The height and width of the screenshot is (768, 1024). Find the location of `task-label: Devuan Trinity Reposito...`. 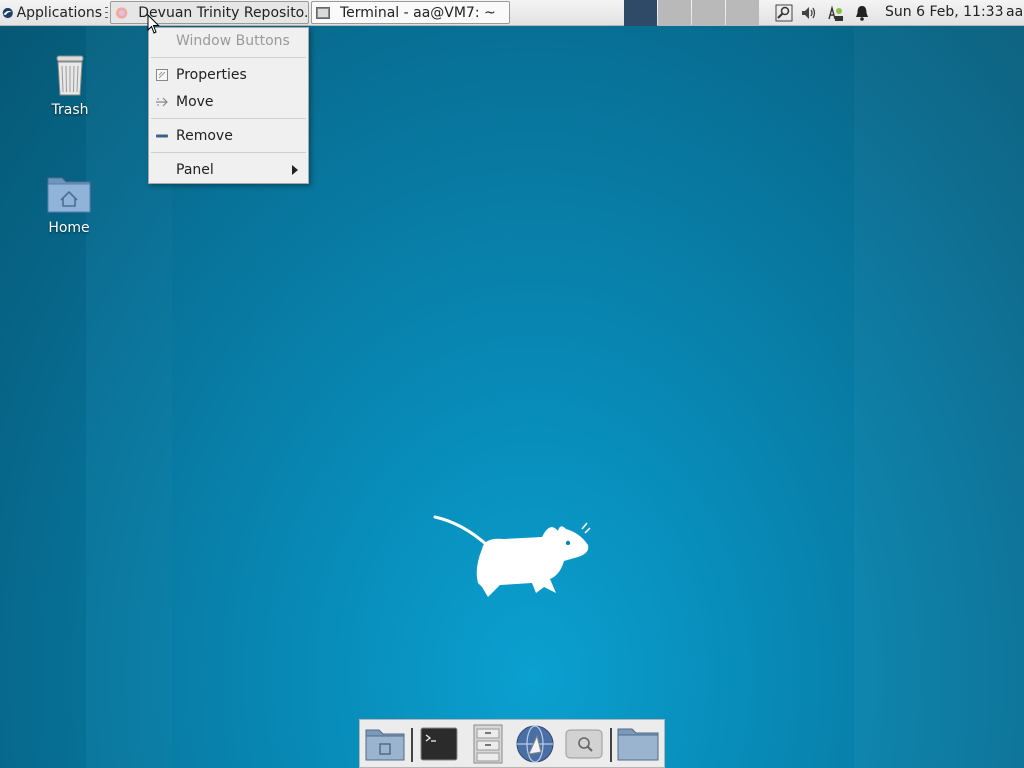

task-label: Devuan Trinity Reposito... is located at coordinates (223, 12).